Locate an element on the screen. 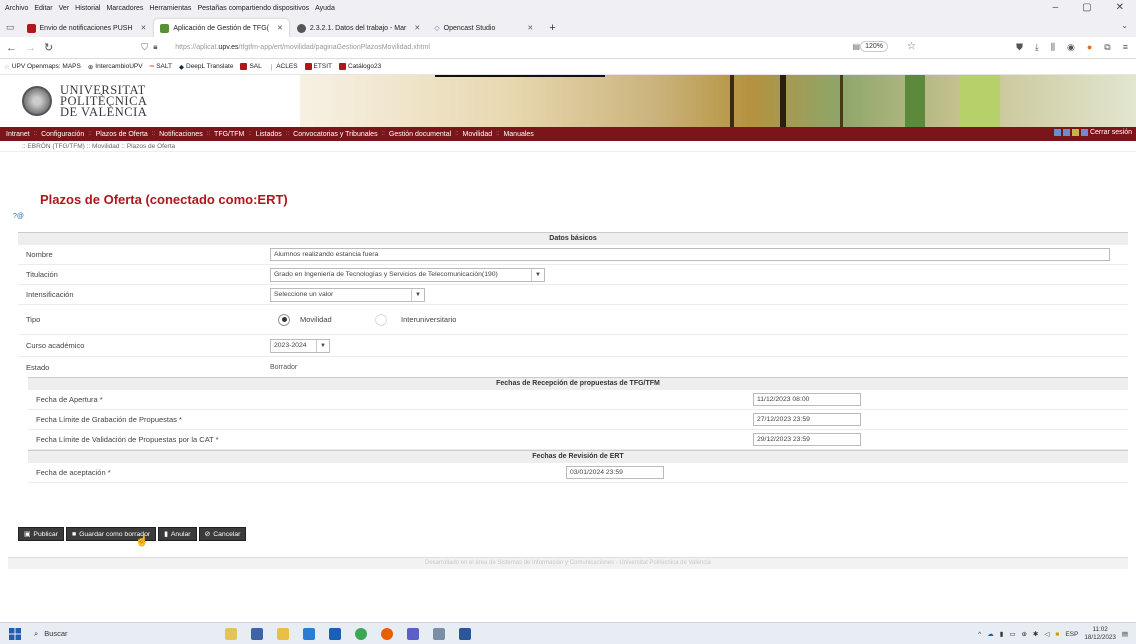  notifications-icon: ▤ is located at coordinates (1125, 634).